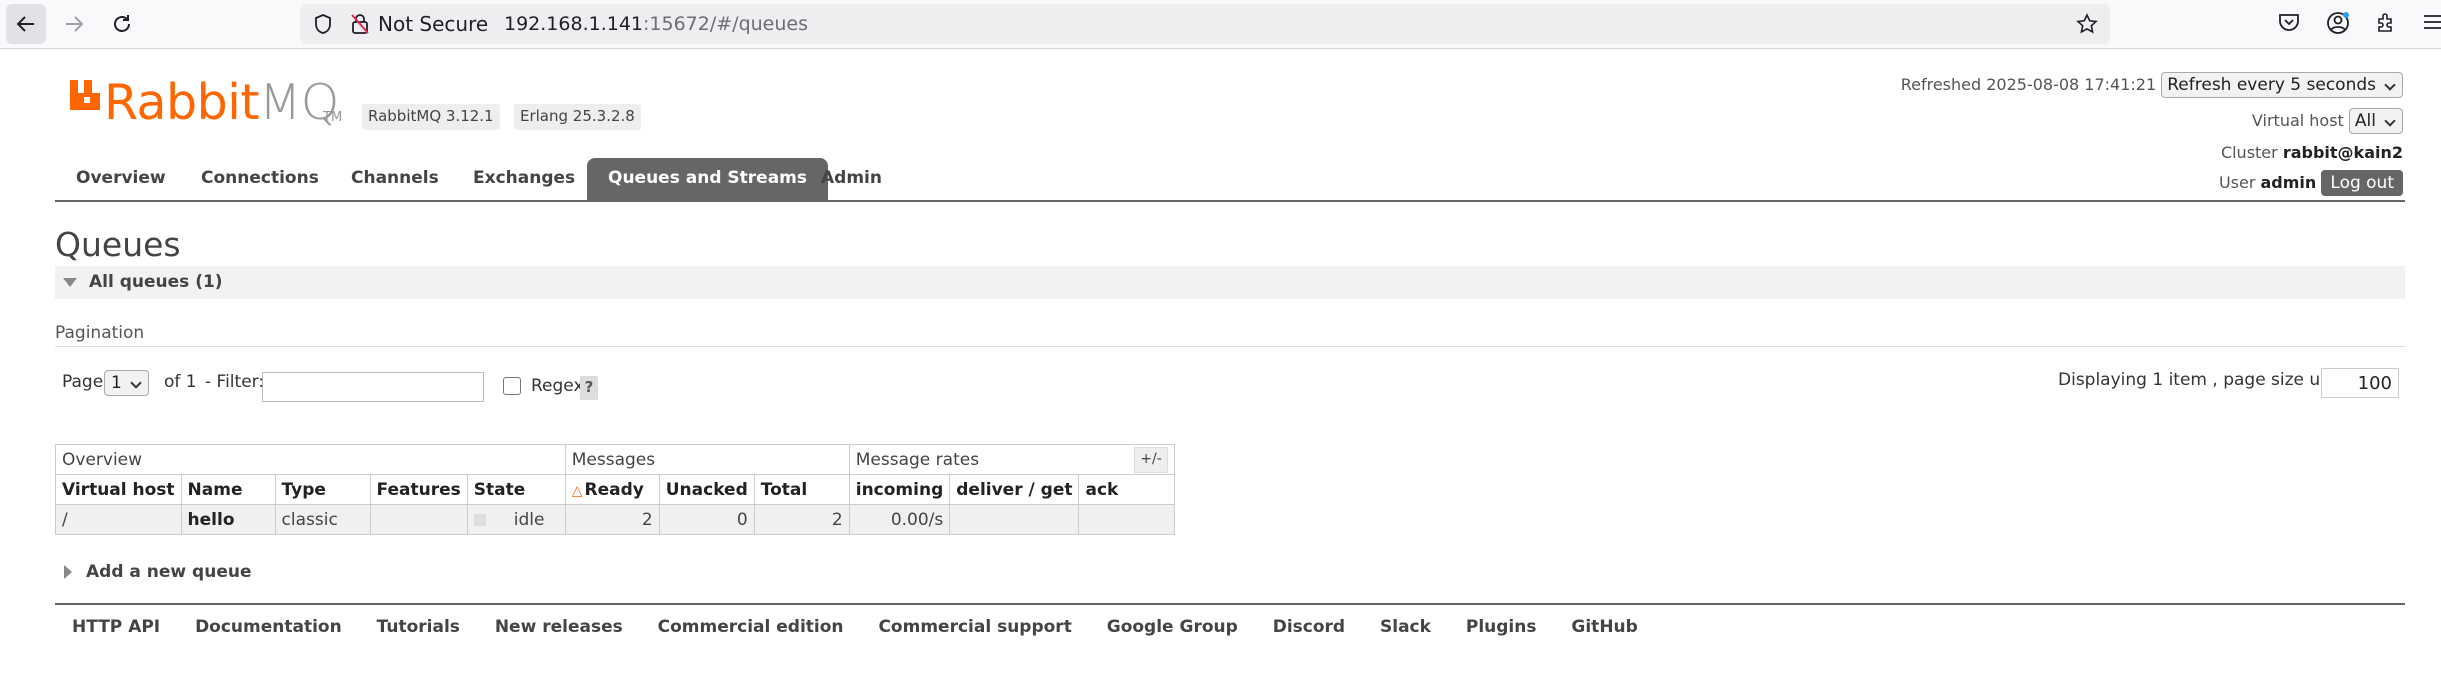 The image size is (2441, 687). What do you see at coordinates (529, 519) in the screenshot?
I see `state-text: idle` at bounding box center [529, 519].